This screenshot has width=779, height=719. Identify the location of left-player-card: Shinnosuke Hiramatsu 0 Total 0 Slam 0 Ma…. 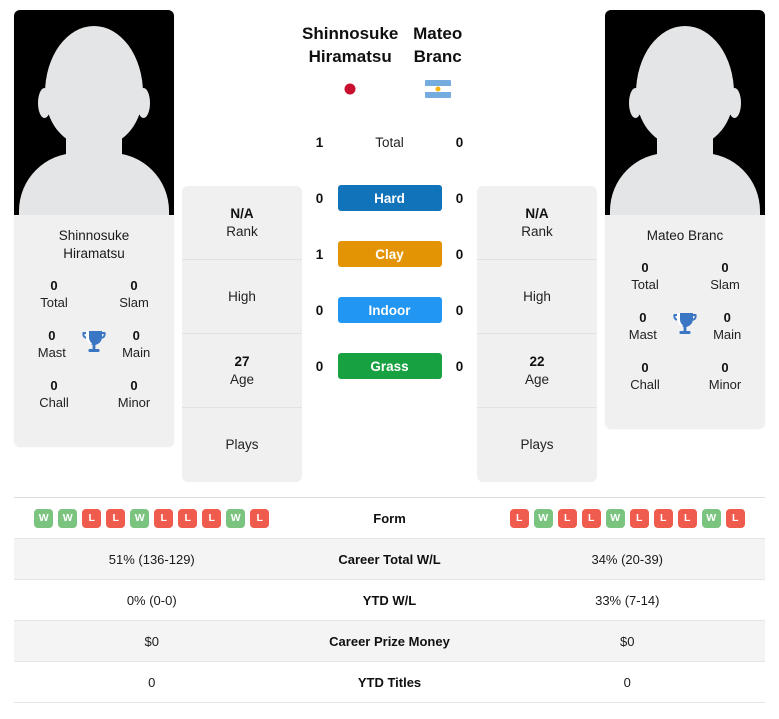
(94, 228).